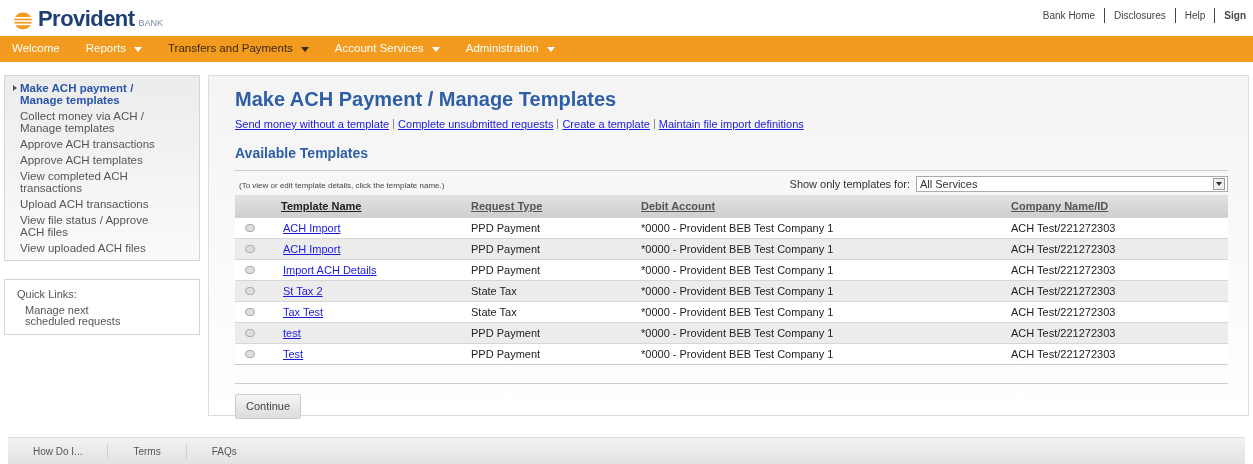  I want to click on action-link: Complete unsubmitted requests, so click(476, 124).